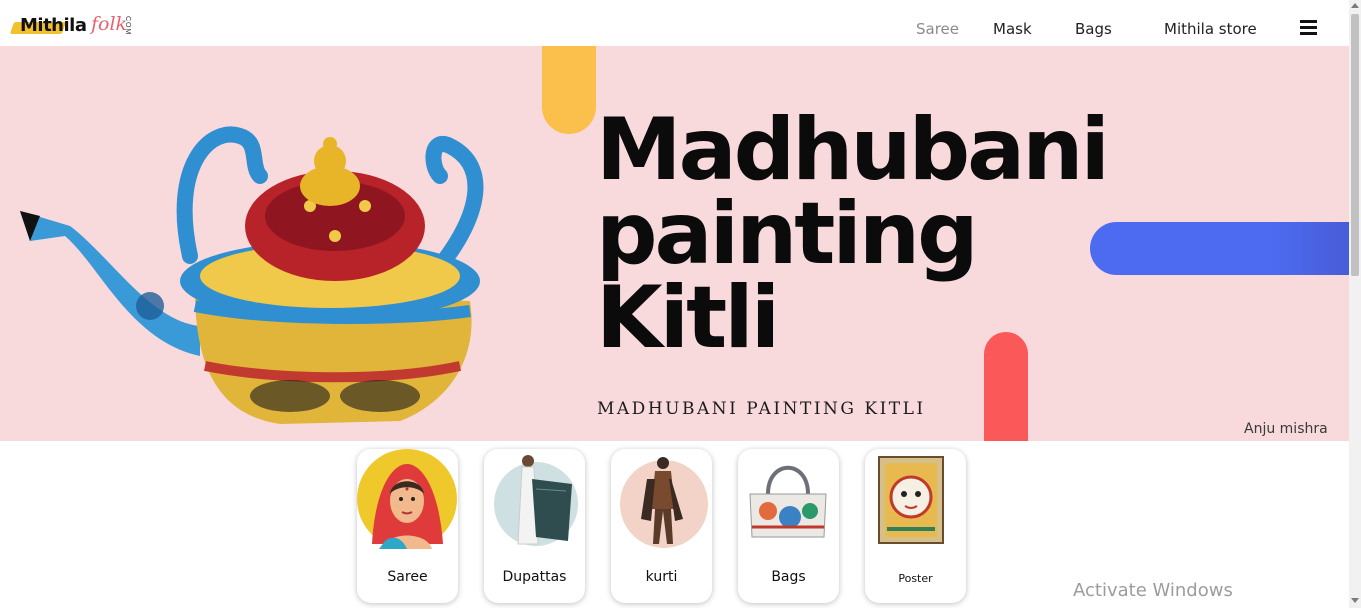 The height and width of the screenshot is (608, 1361). What do you see at coordinates (1210, 29) in the screenshot?
I see `nav-mithila-store: Mithila store` at bounding box center [1210, 29].